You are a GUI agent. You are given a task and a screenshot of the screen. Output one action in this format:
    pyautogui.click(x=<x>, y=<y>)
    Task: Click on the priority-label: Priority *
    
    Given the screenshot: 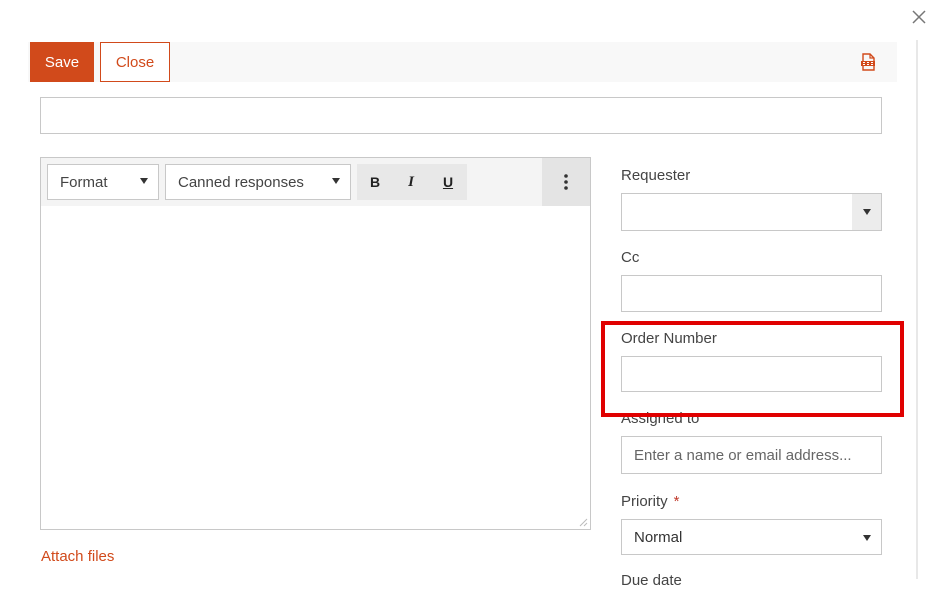 What is the action you would take?
    pyautogui.click(x=650, y=501)
    